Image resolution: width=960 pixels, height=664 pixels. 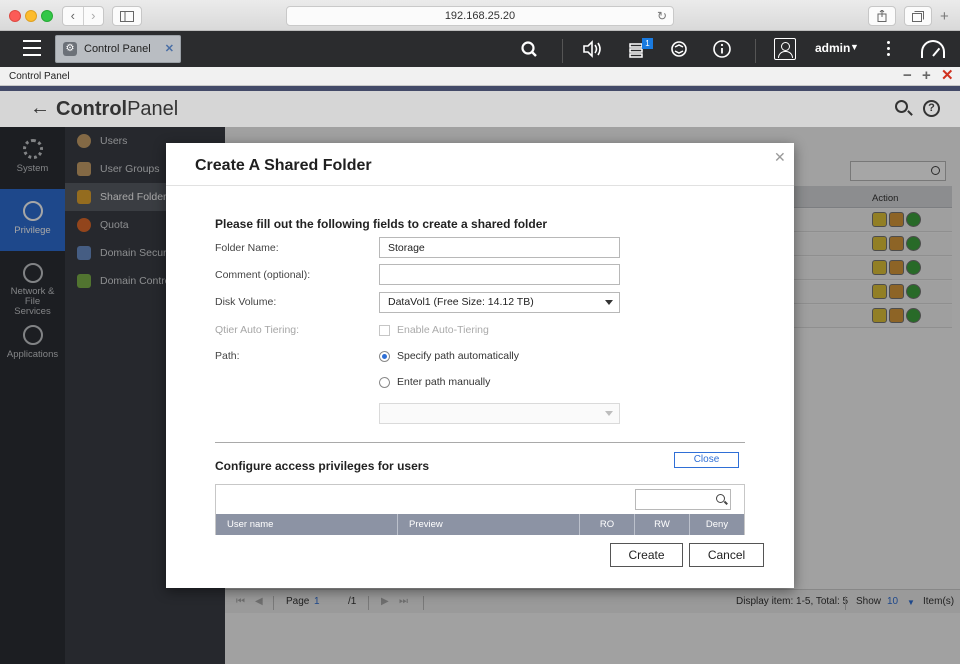 I want to click on radio-unselected-icon, so click(x=384, y=382).